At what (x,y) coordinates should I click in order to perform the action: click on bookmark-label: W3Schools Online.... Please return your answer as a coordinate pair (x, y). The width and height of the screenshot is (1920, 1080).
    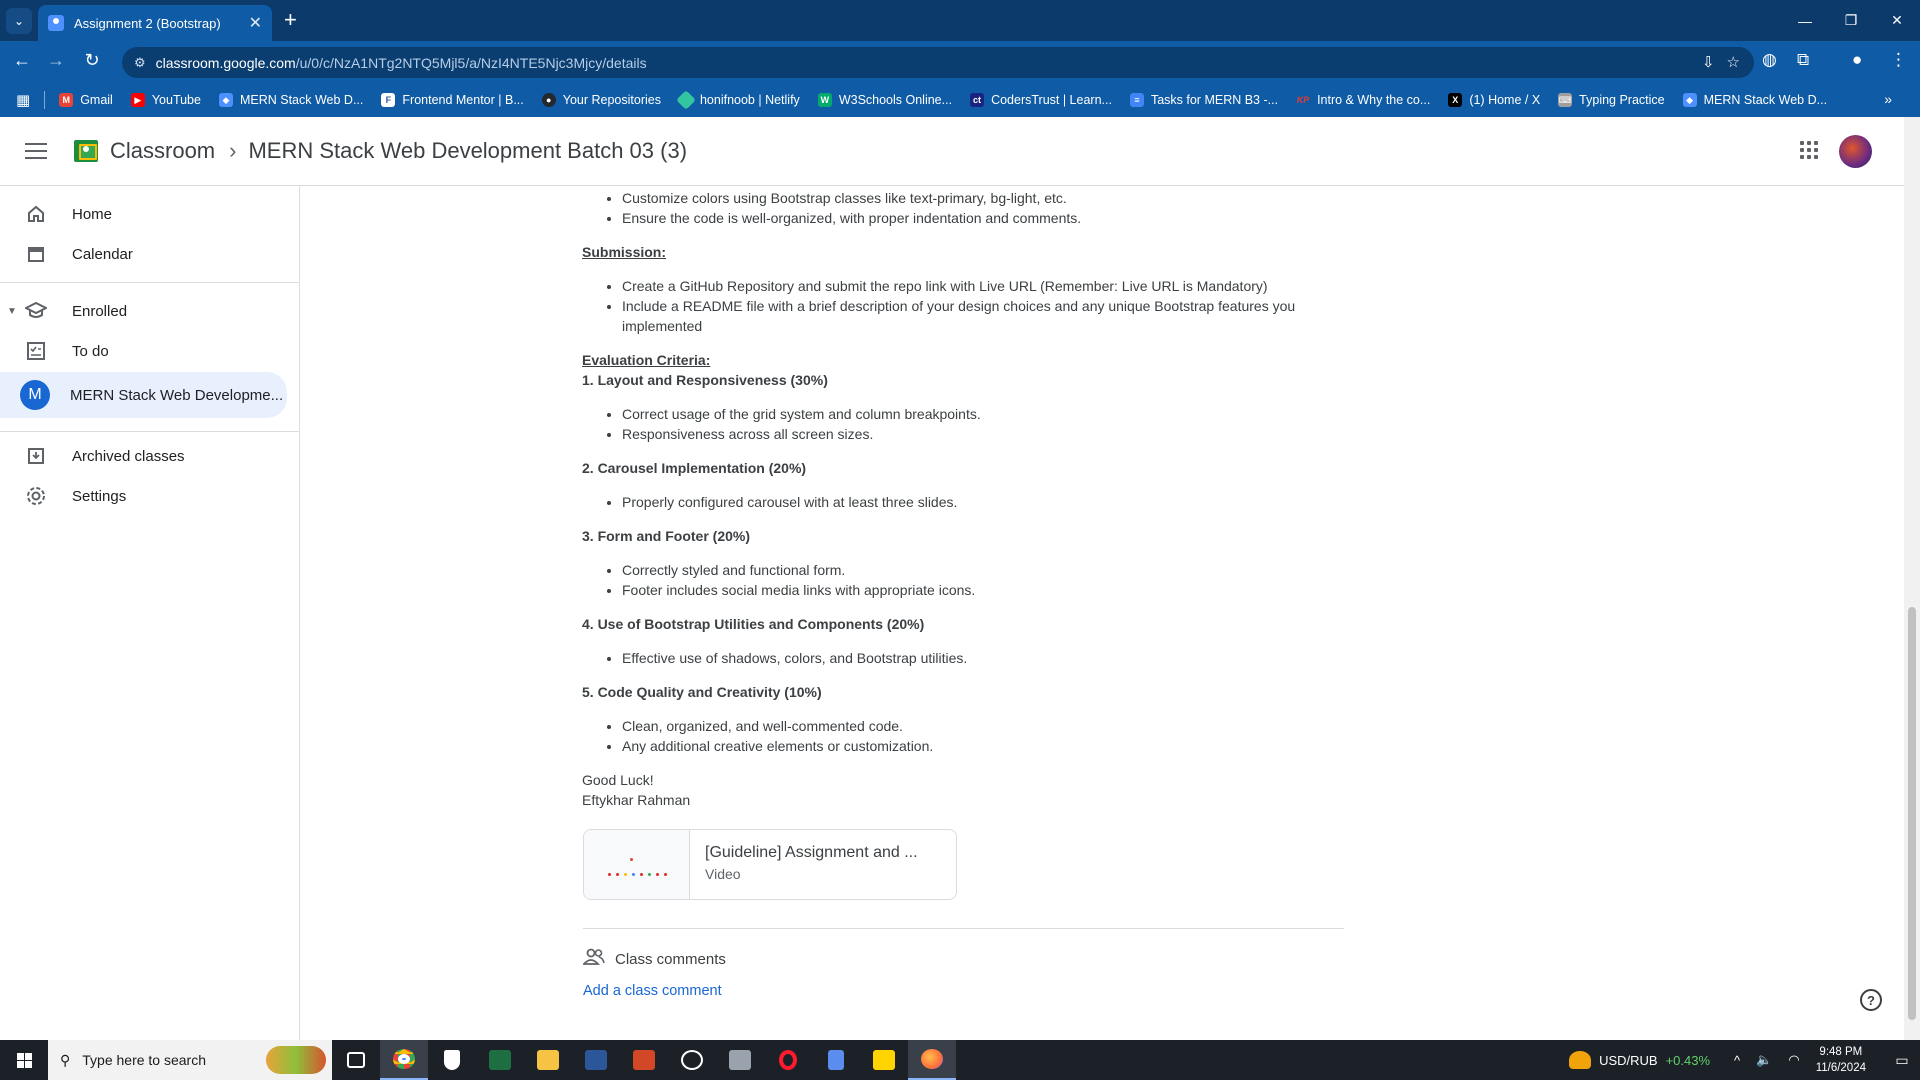
    Looking at the image, I should click on (895, 100).